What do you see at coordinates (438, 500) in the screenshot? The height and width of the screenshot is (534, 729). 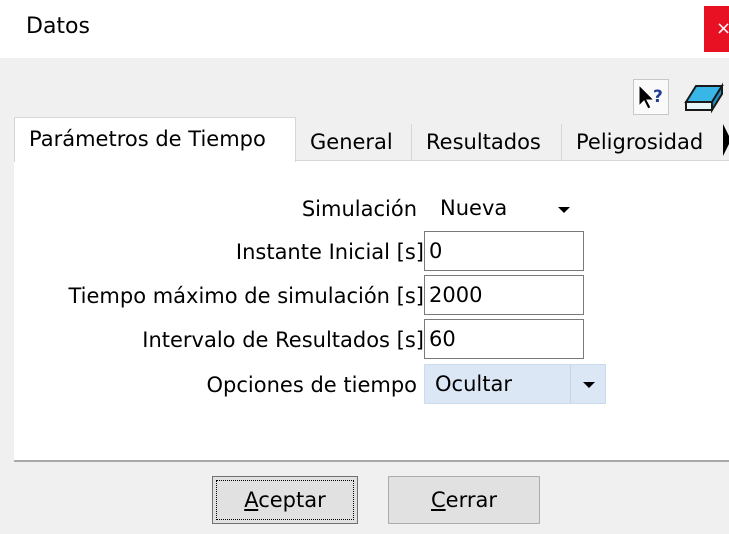 I see `cerrar-mnemonic: C` at bounding box center [438, 500].